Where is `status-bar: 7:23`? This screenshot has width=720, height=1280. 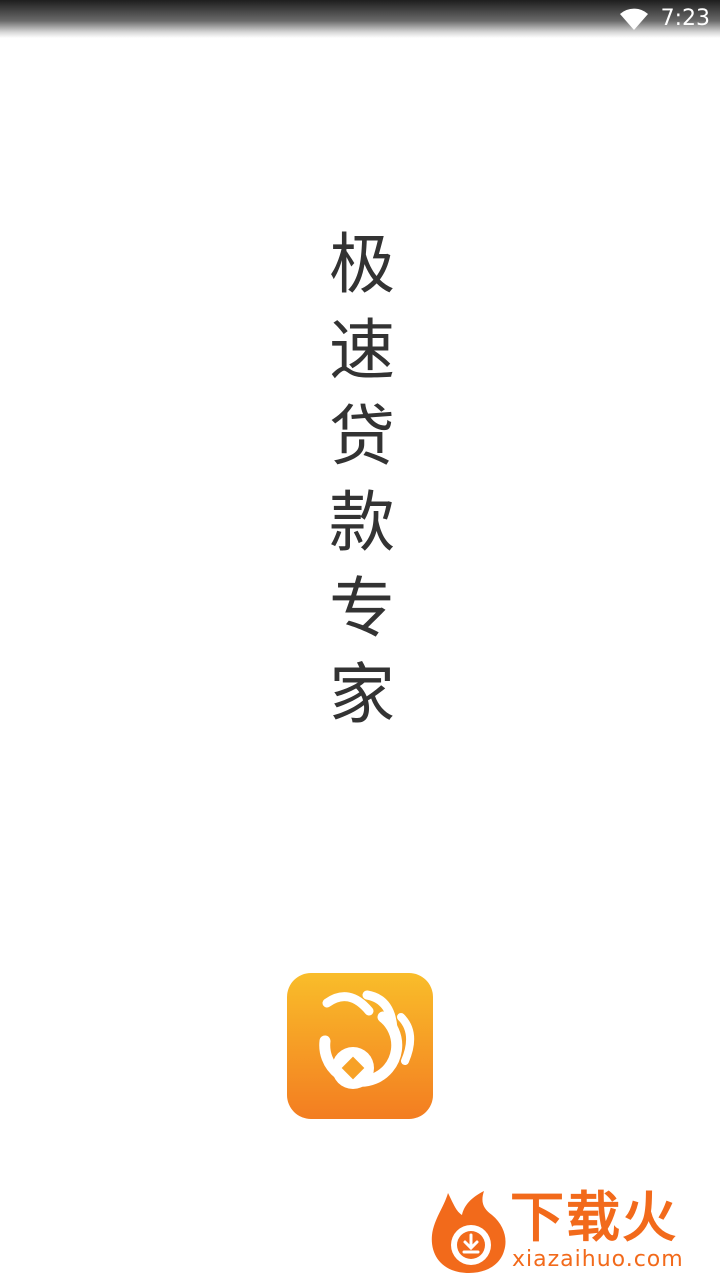 status-bar: 7:23 is located at coordinates (360, 19).